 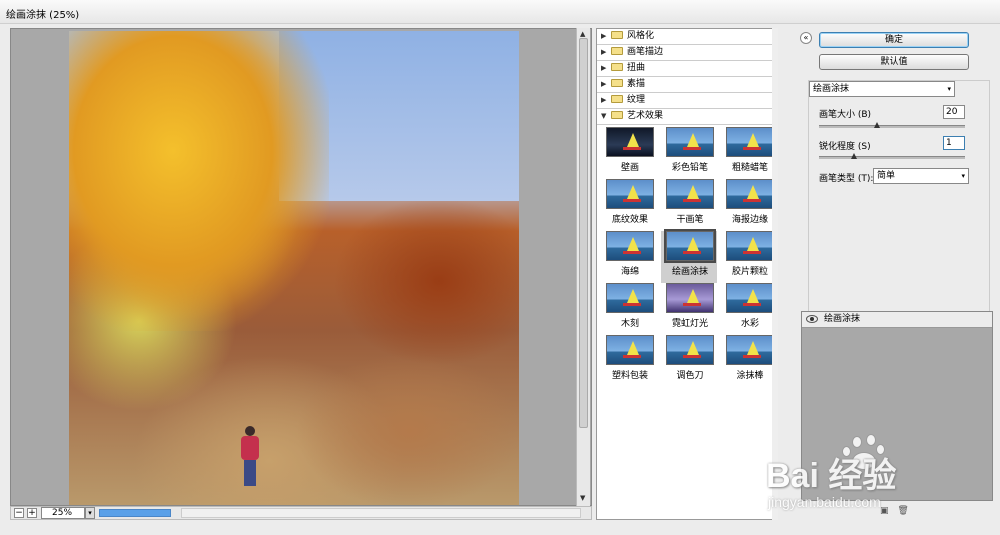 I want to click on filter-category-label: 艺术效果, so click(x=645, y=116).